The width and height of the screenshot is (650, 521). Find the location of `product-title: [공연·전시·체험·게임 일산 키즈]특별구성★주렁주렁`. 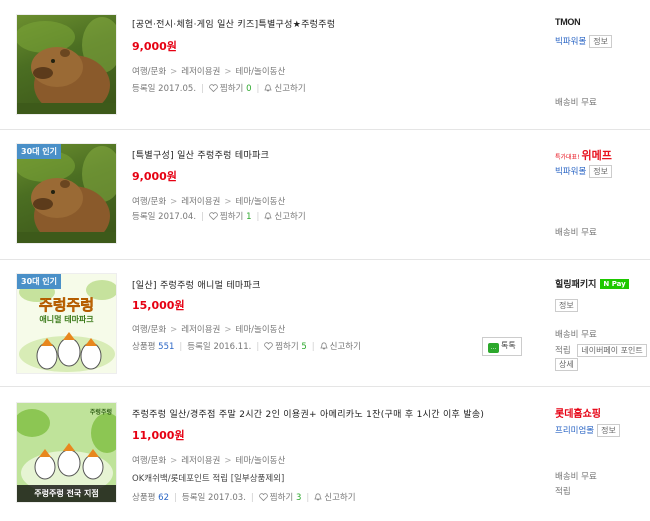

product-title: [공연·전시·체험·게임 일산 키즈]특별구성★주렁주렁 is located at coordinates (233, 23).